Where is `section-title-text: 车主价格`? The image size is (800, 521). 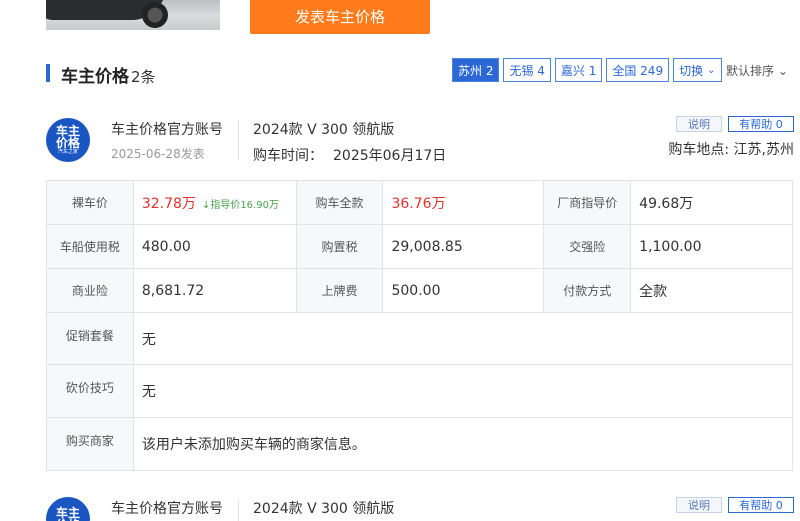 section-title-text: 车主价格 is located at coordinates (95, 77).